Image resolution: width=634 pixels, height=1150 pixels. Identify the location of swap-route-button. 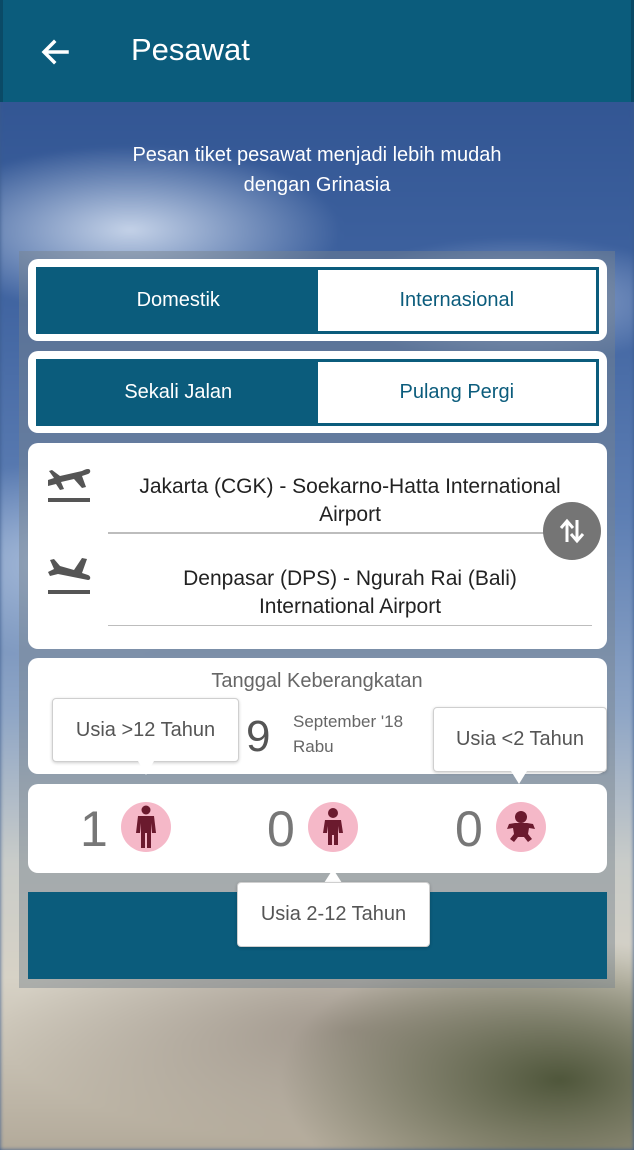
(572, 531).